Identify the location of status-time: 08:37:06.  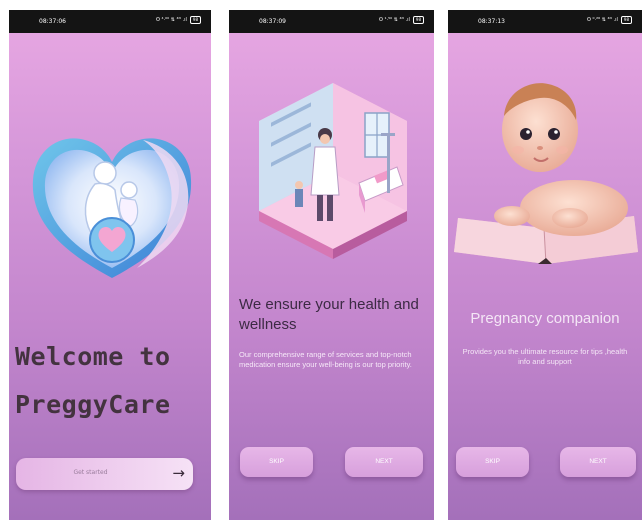
(52, 21).